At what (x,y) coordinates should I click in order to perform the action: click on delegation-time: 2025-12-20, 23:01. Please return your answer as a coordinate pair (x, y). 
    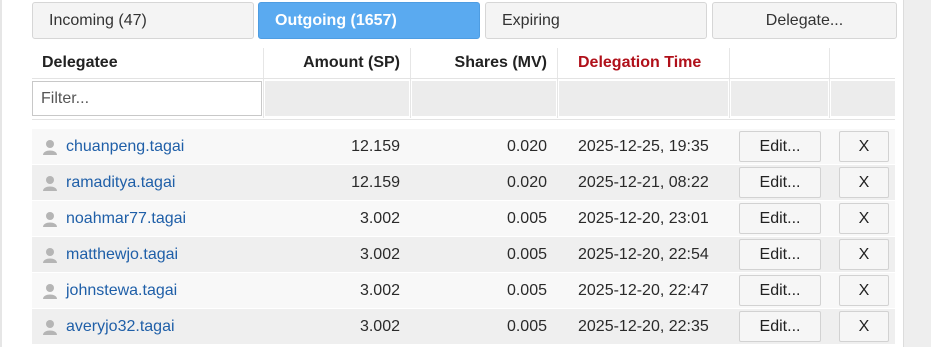
    Looking at the image, I should click on (643, 218).